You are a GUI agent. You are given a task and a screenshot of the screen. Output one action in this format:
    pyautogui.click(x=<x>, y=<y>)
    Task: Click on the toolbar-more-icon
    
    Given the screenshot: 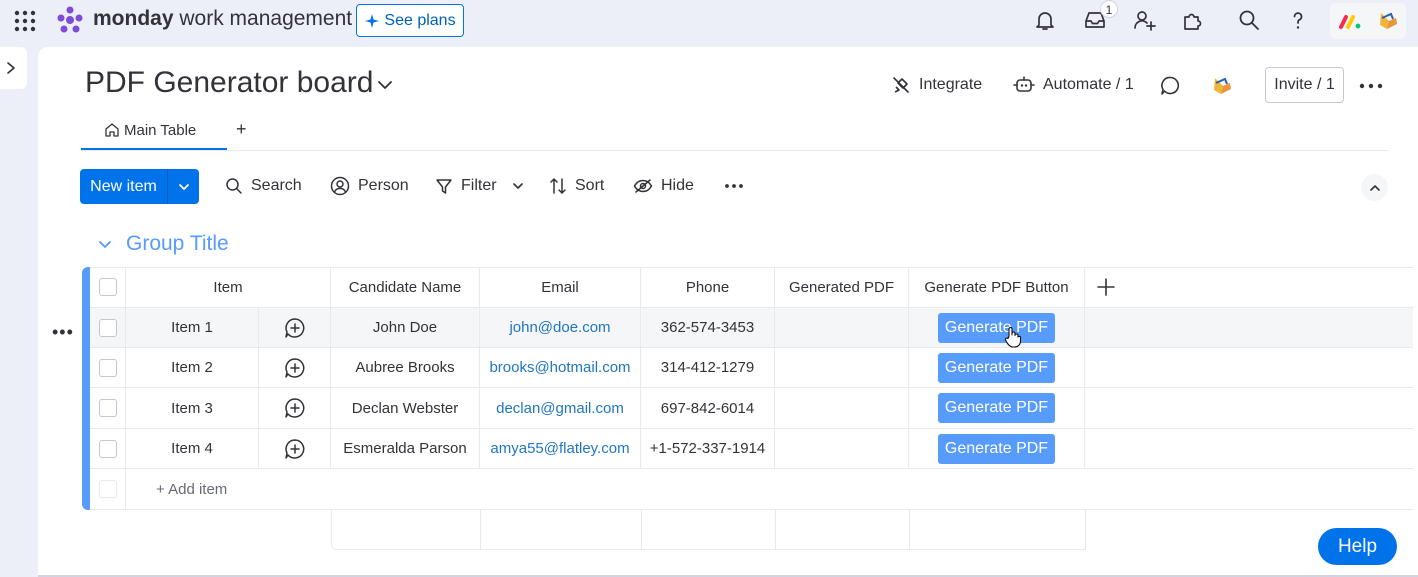 What is the action you would take?
    pyautogui.click(x=734, y=186)
    